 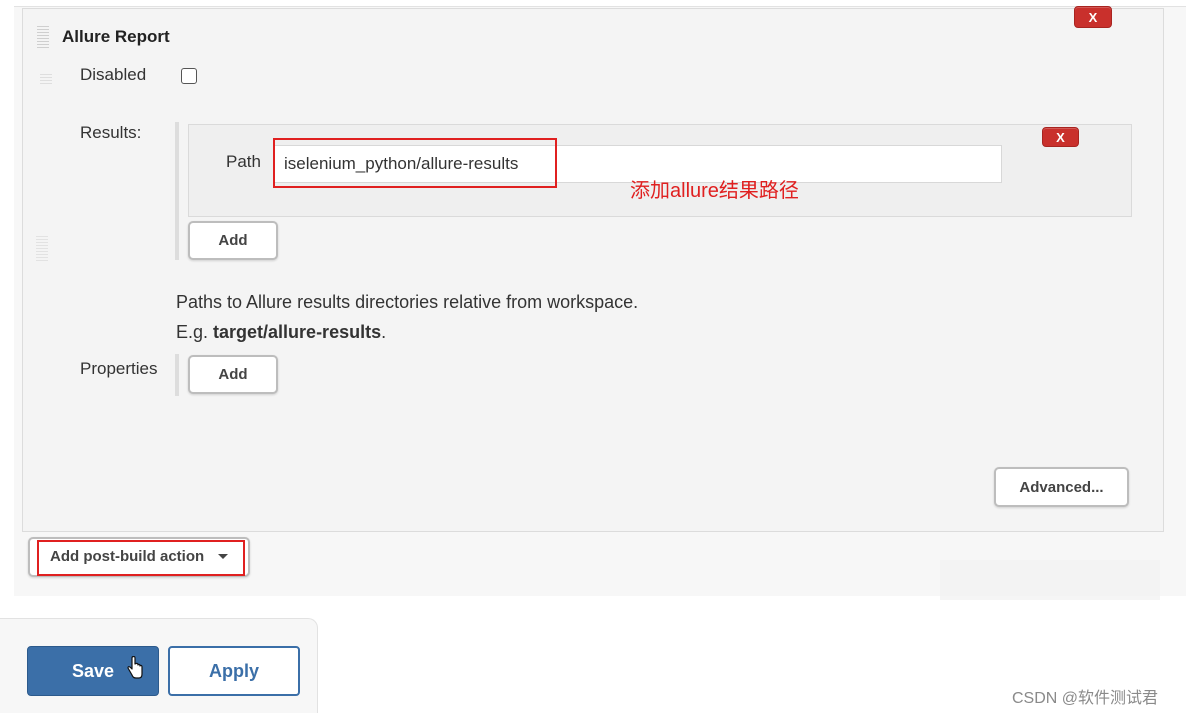 What do you see at coordinates (714, 191) in the screenshot?
I see `annotation-text: 添加allure结果路径` at bounding box center [714, 191].